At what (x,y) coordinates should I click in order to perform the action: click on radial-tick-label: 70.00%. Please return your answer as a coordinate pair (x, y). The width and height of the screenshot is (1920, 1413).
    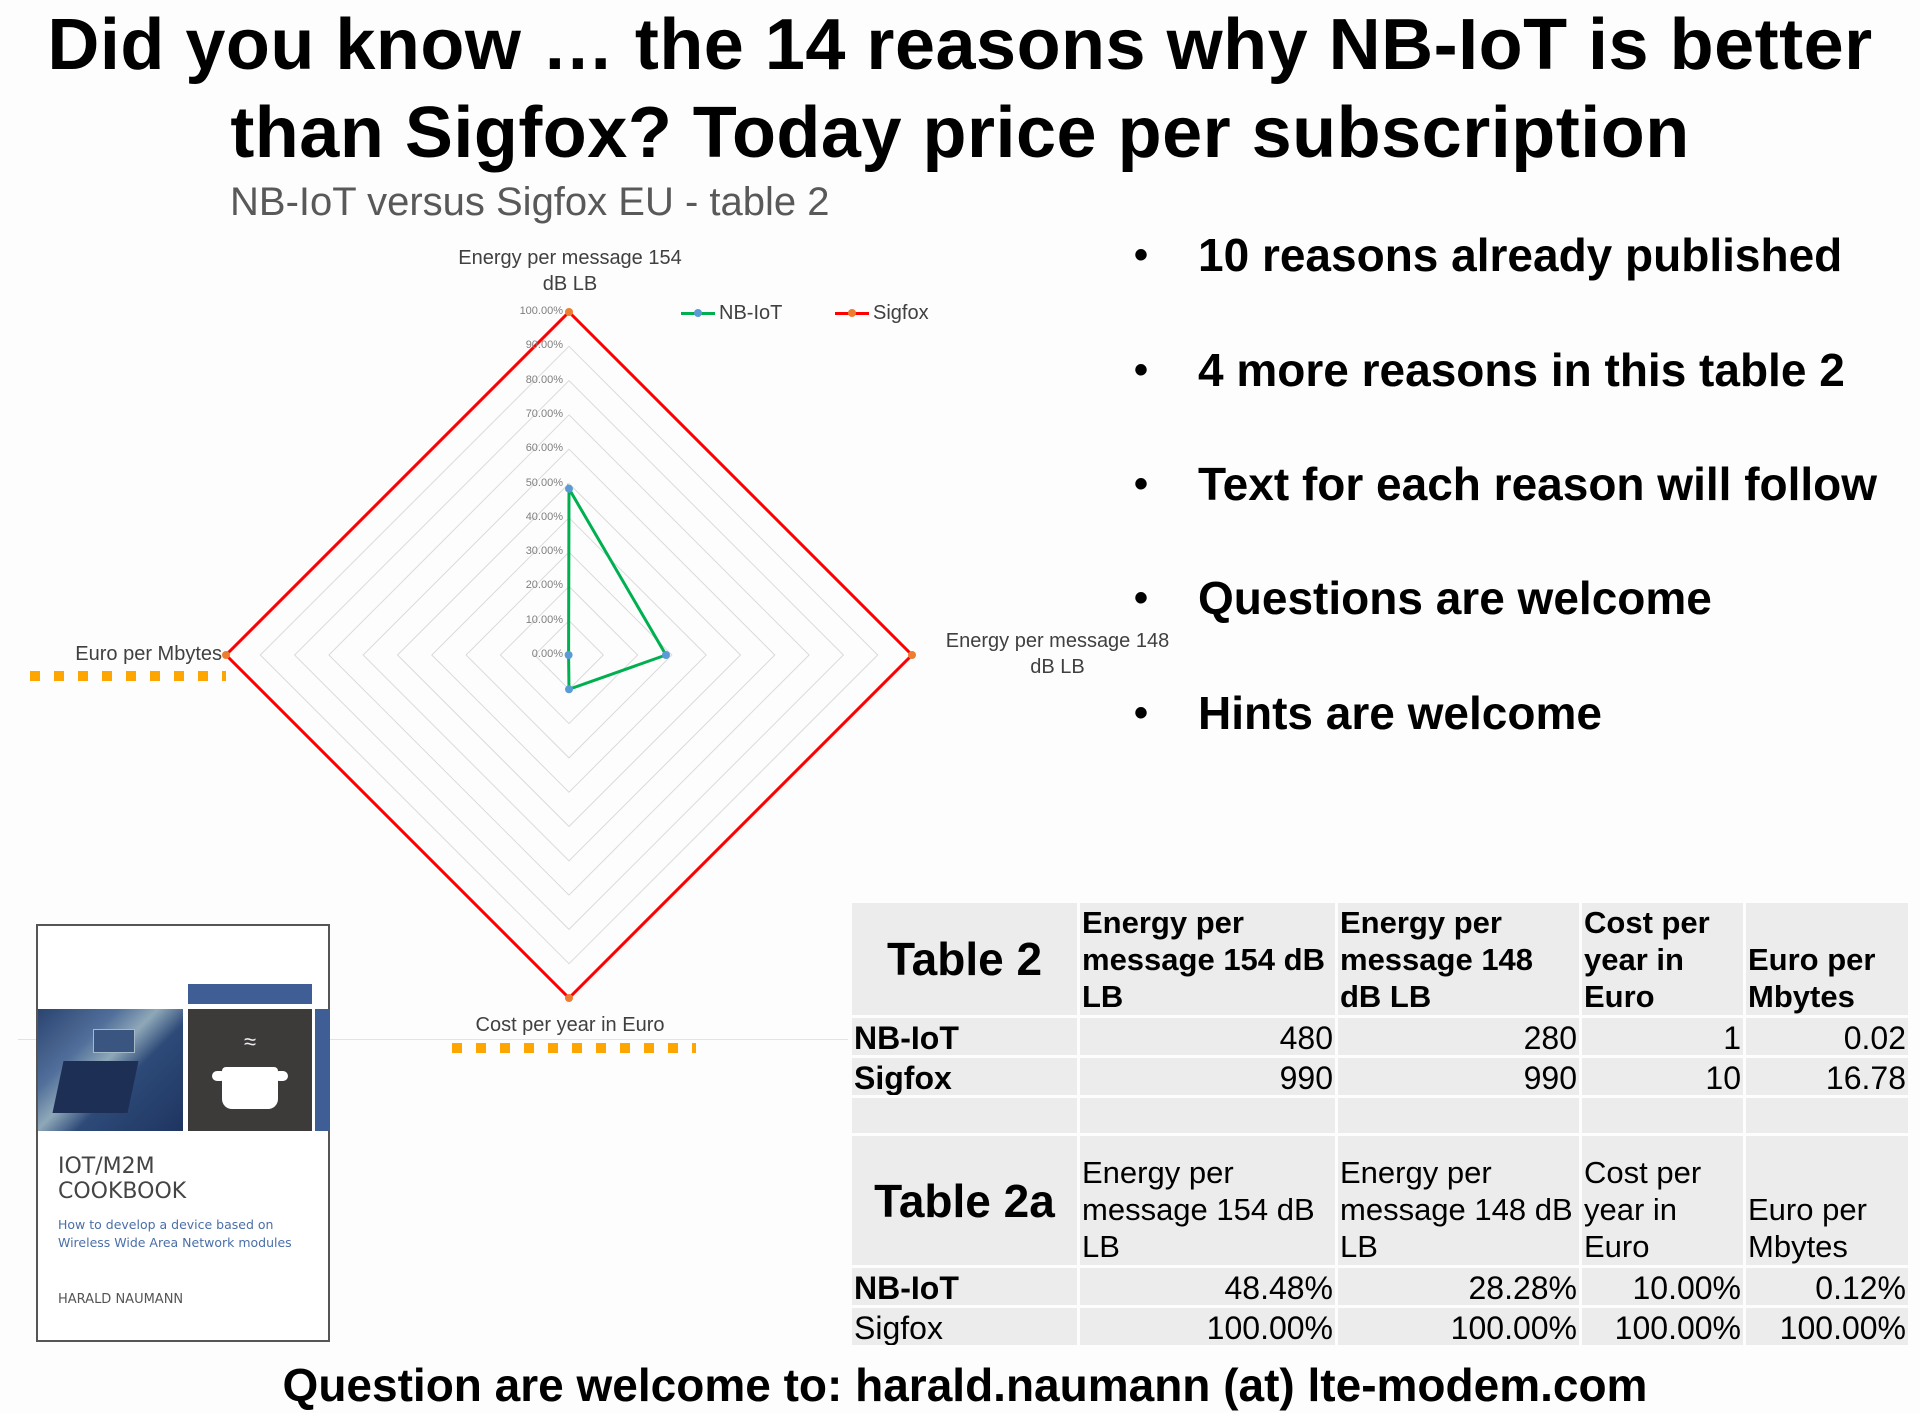
    Looking at the image, I should click on (544, 413).